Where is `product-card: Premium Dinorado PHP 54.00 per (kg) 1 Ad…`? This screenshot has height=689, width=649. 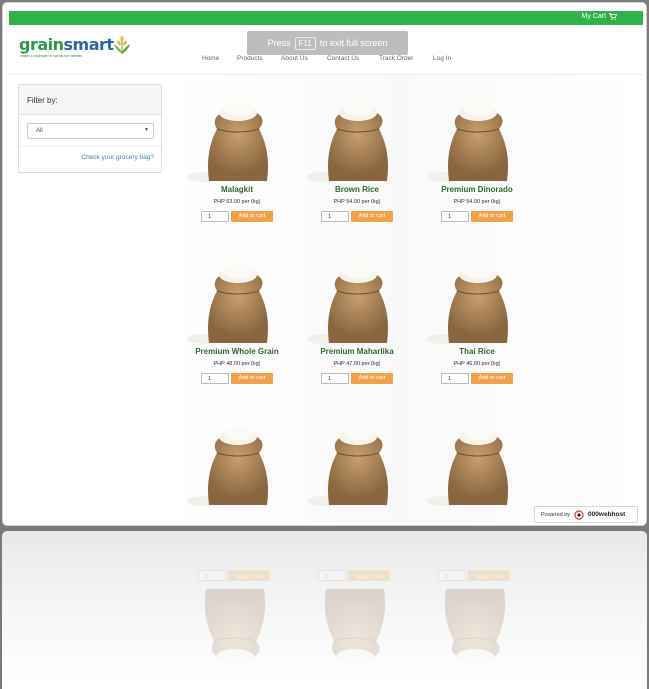
product-card: Premium Dinorado PHP 54.00 per (kg) 1 Ad… is located at coordinates (477, 156).